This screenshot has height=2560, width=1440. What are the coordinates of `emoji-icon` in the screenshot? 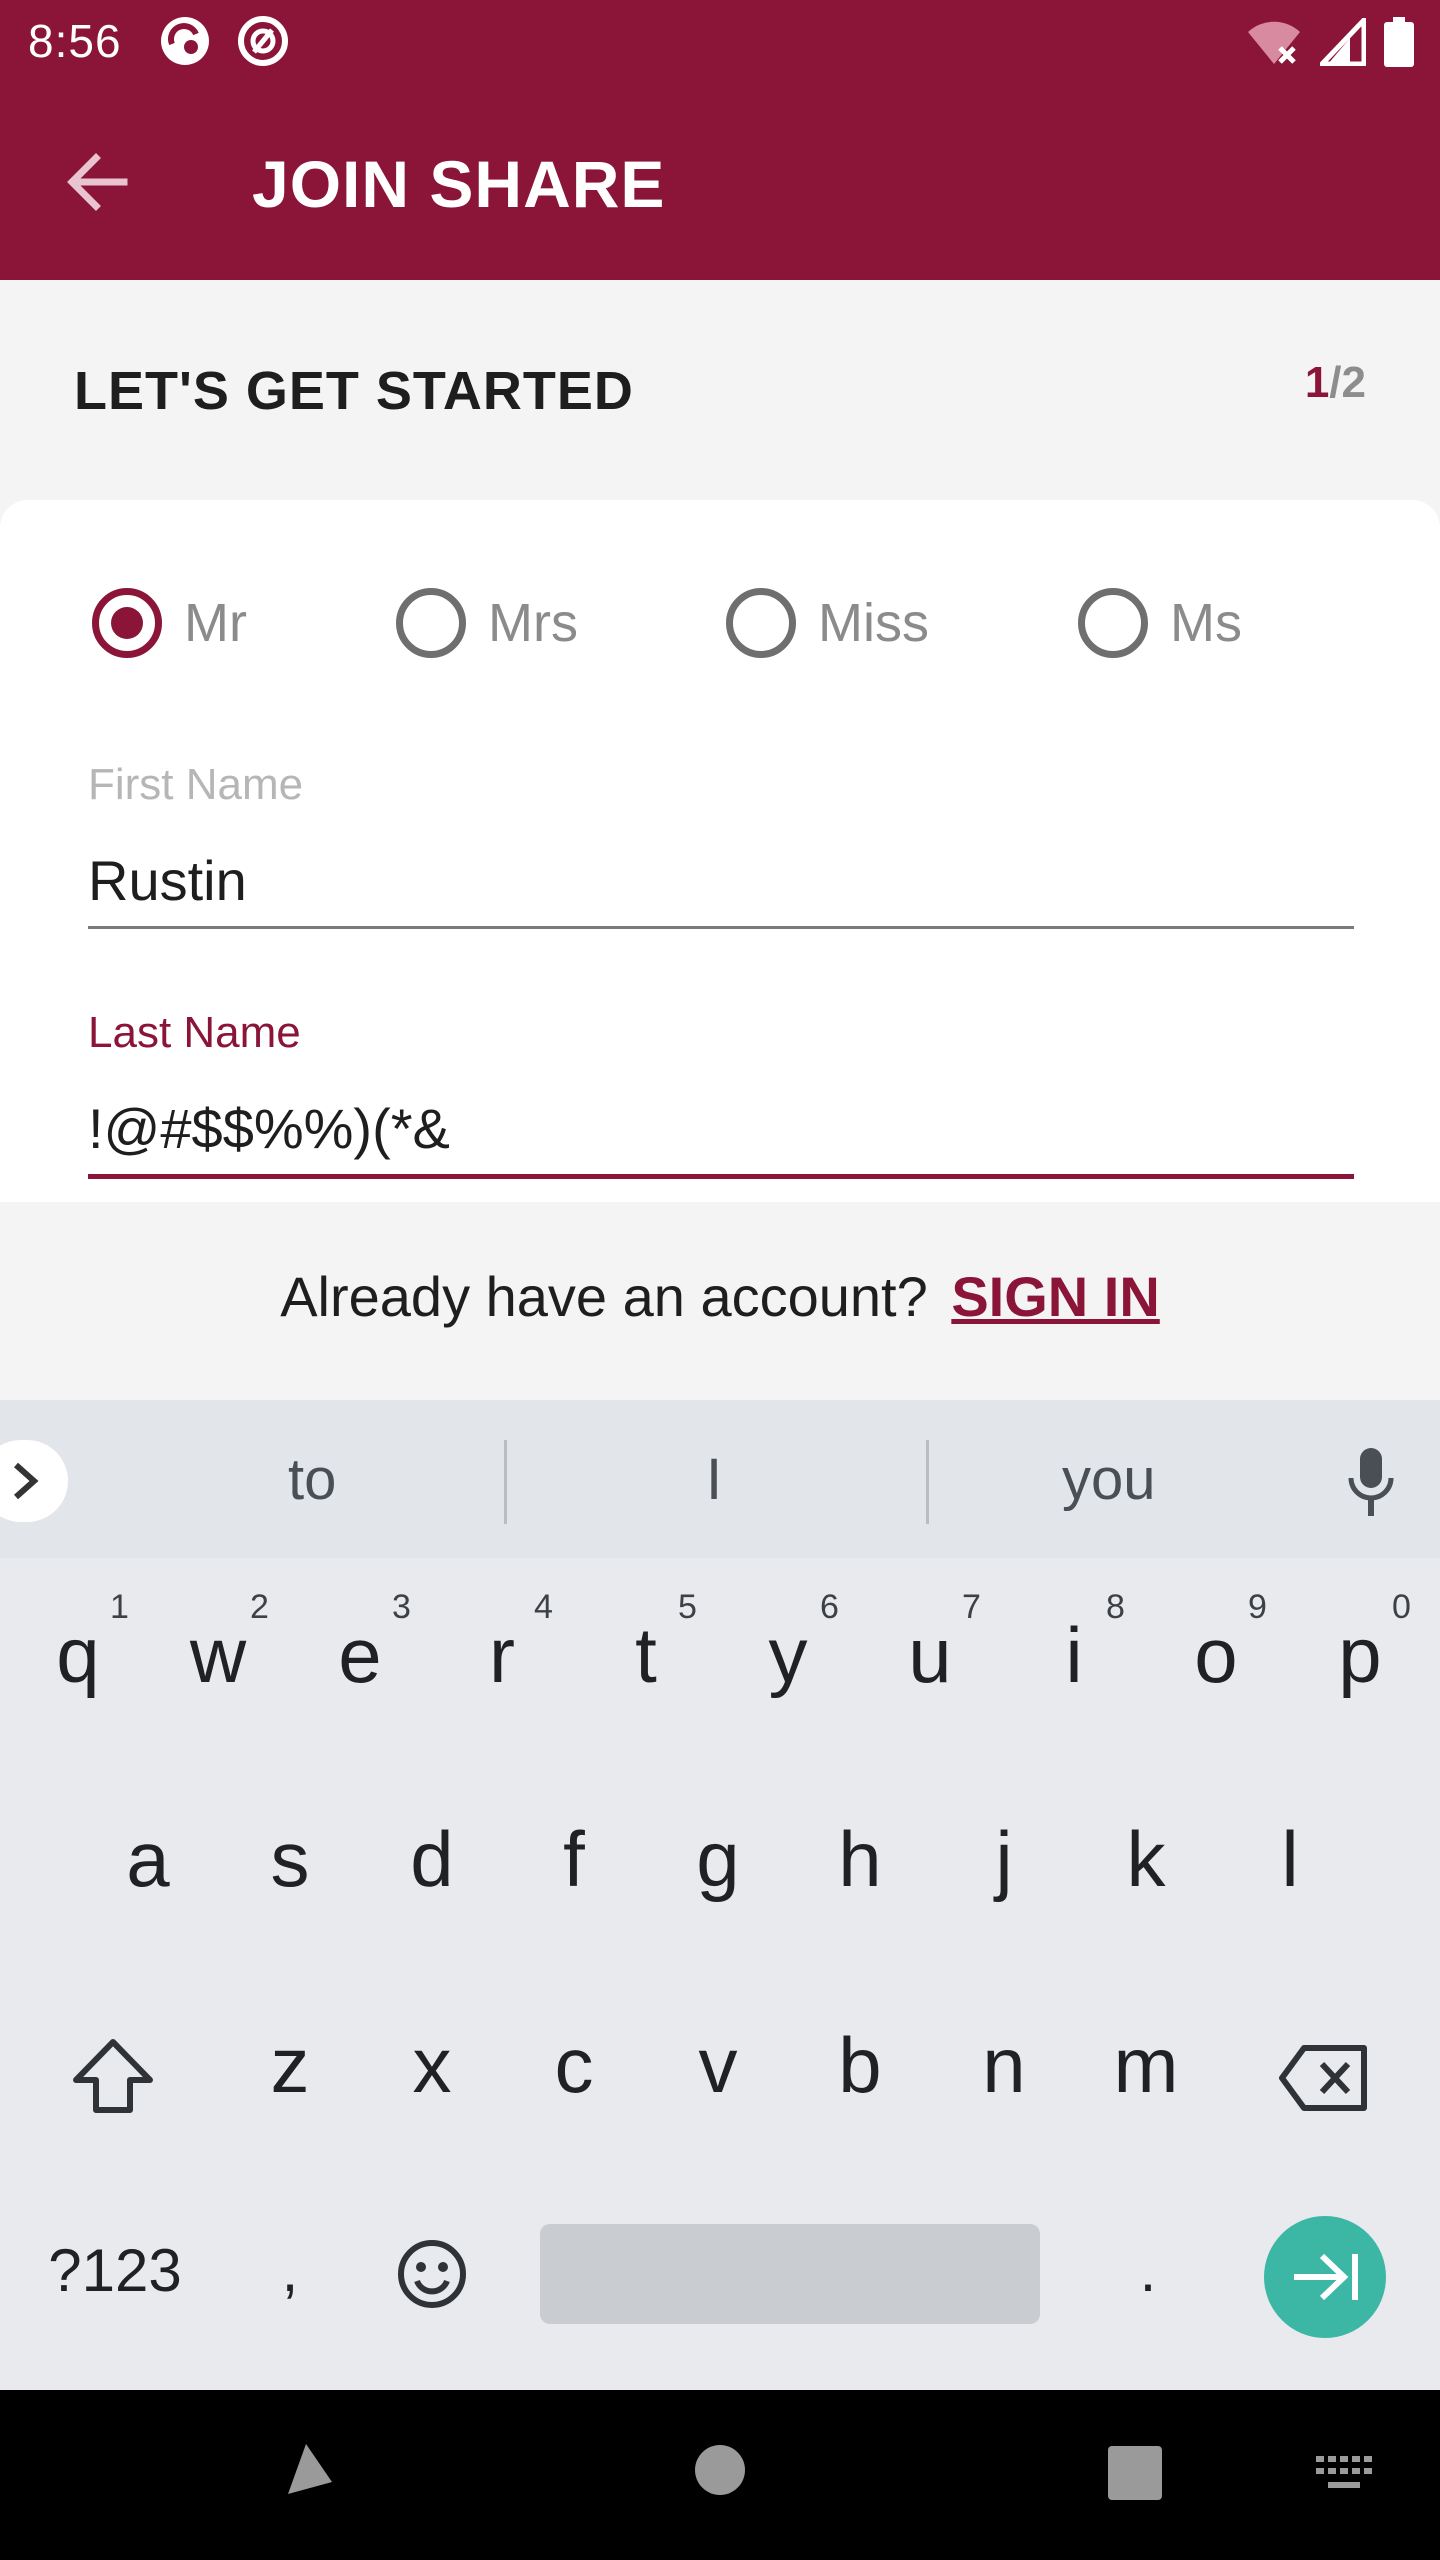 It's located at (432, 2274).